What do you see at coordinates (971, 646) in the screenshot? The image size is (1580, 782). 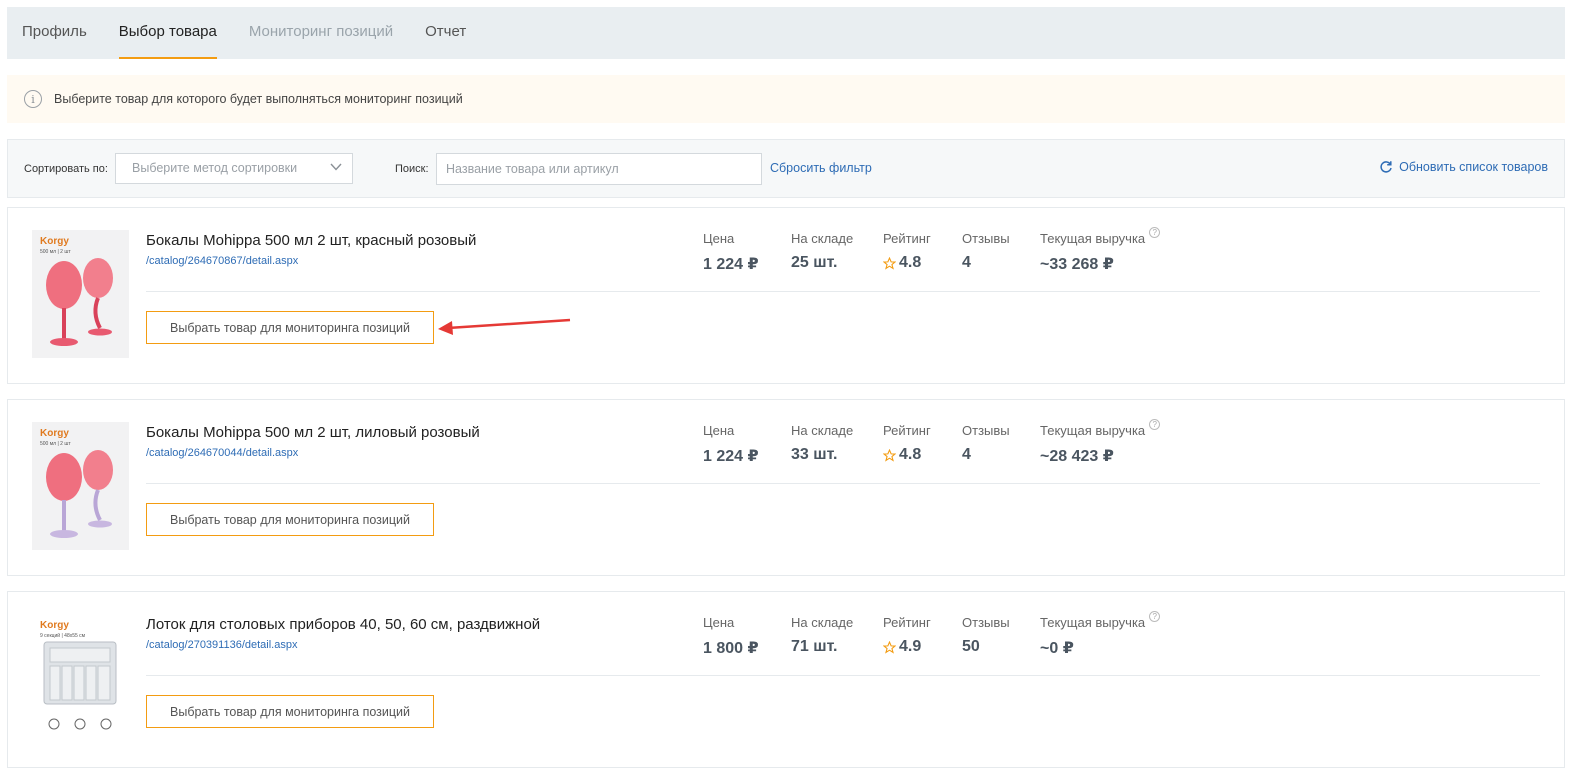 I see `reviews-value: 50` at bounding box center [971, 646].